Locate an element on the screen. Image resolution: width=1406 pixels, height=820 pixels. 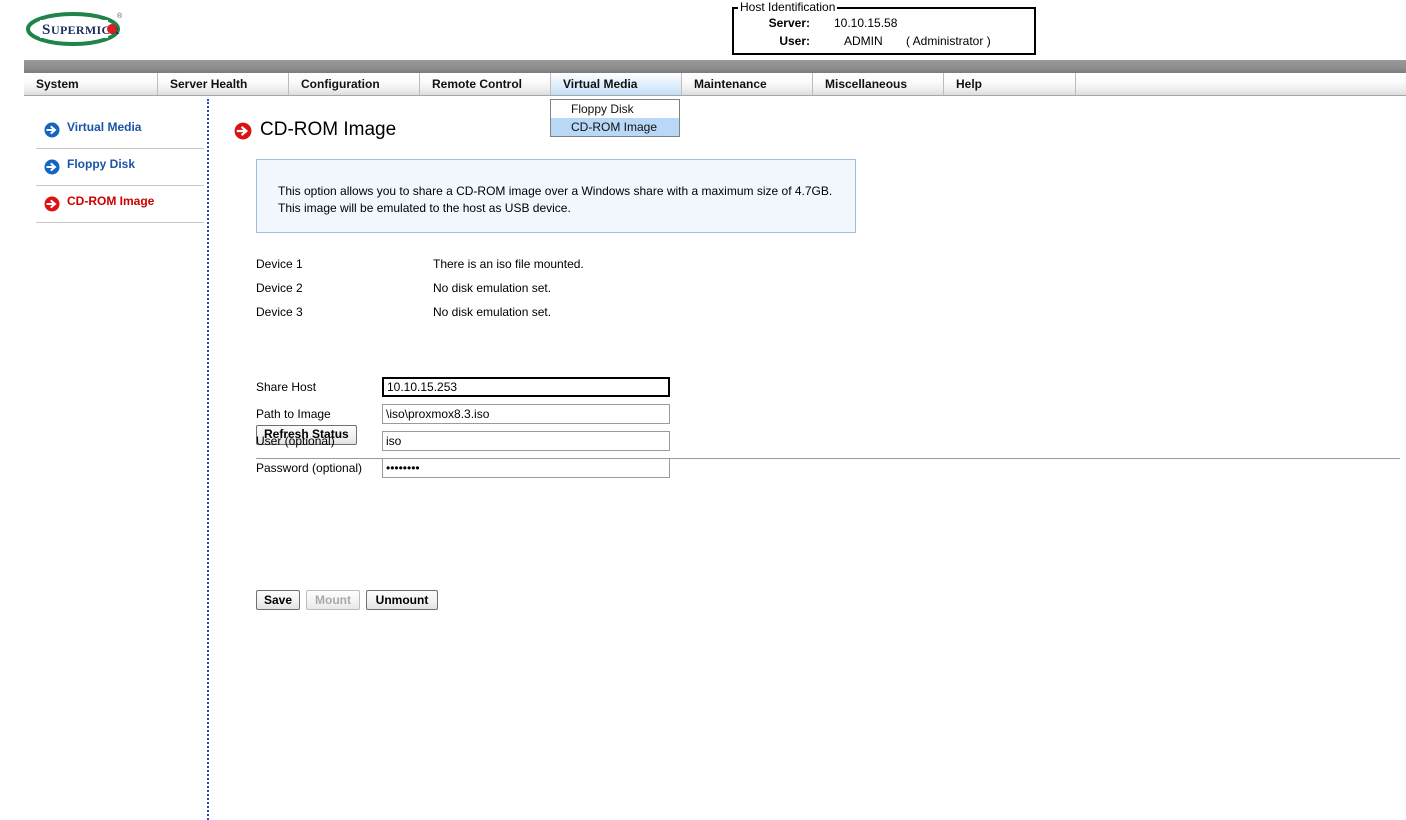
nav-tab-label: Help is located at coordinates (969, 84).